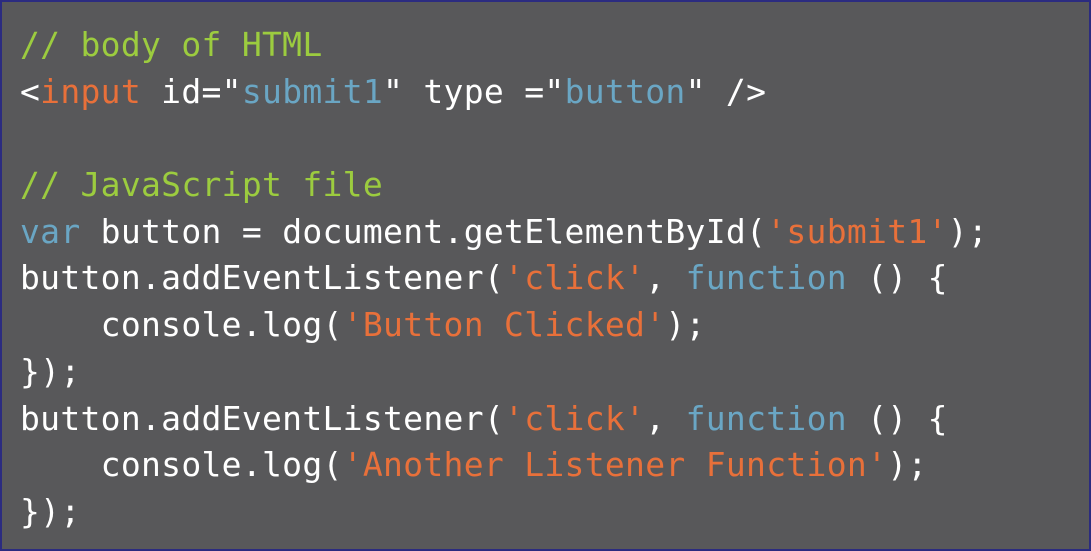 The image size is (1091, 551). Describe the element at coordinates (312, 91) in the screenshot. I see `code-token-attrval: submit1` at that location.